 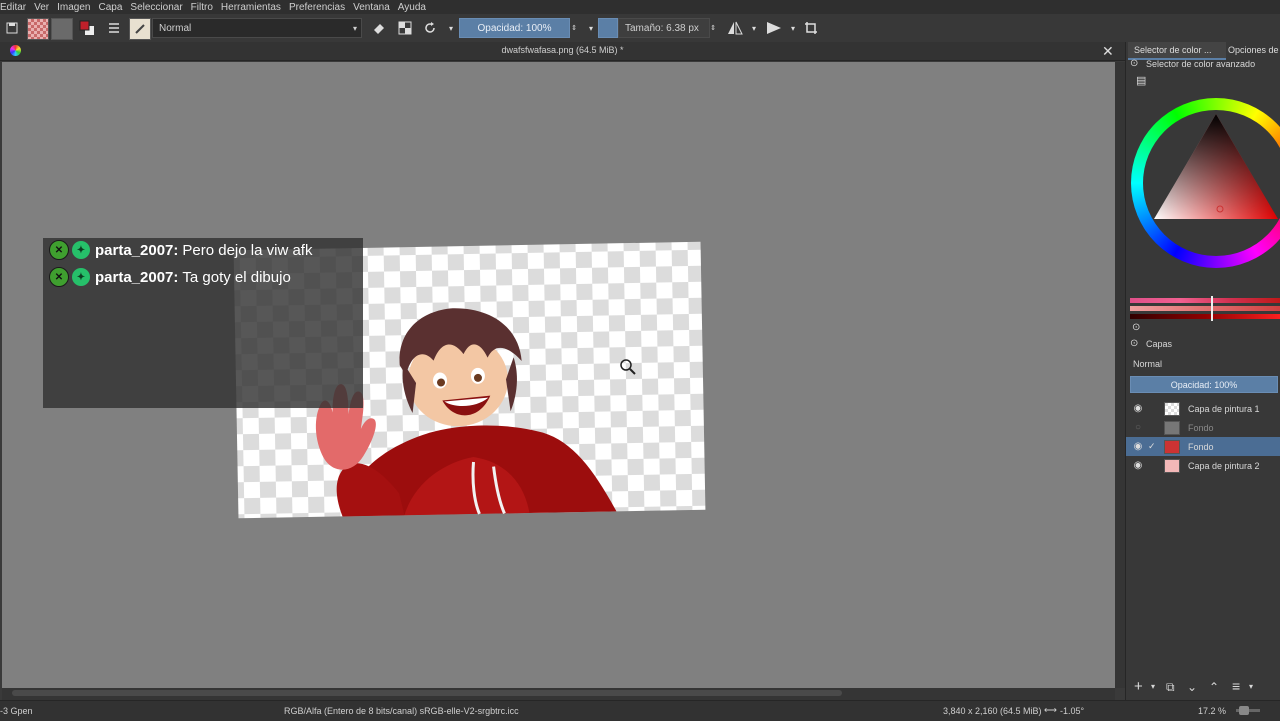 What do you see at coordinates (427, 693) in the screenshot?
I see `scrollbar-thumb` at bounding box center [427, 693].